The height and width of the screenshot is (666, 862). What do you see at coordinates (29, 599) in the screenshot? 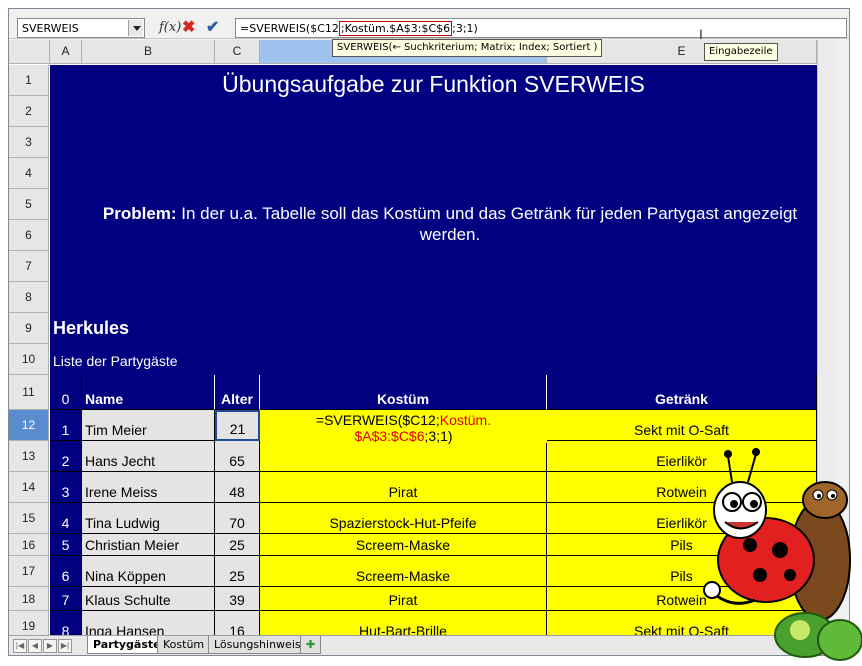
I see `row-header: 18` at bounding box center [29, 599].